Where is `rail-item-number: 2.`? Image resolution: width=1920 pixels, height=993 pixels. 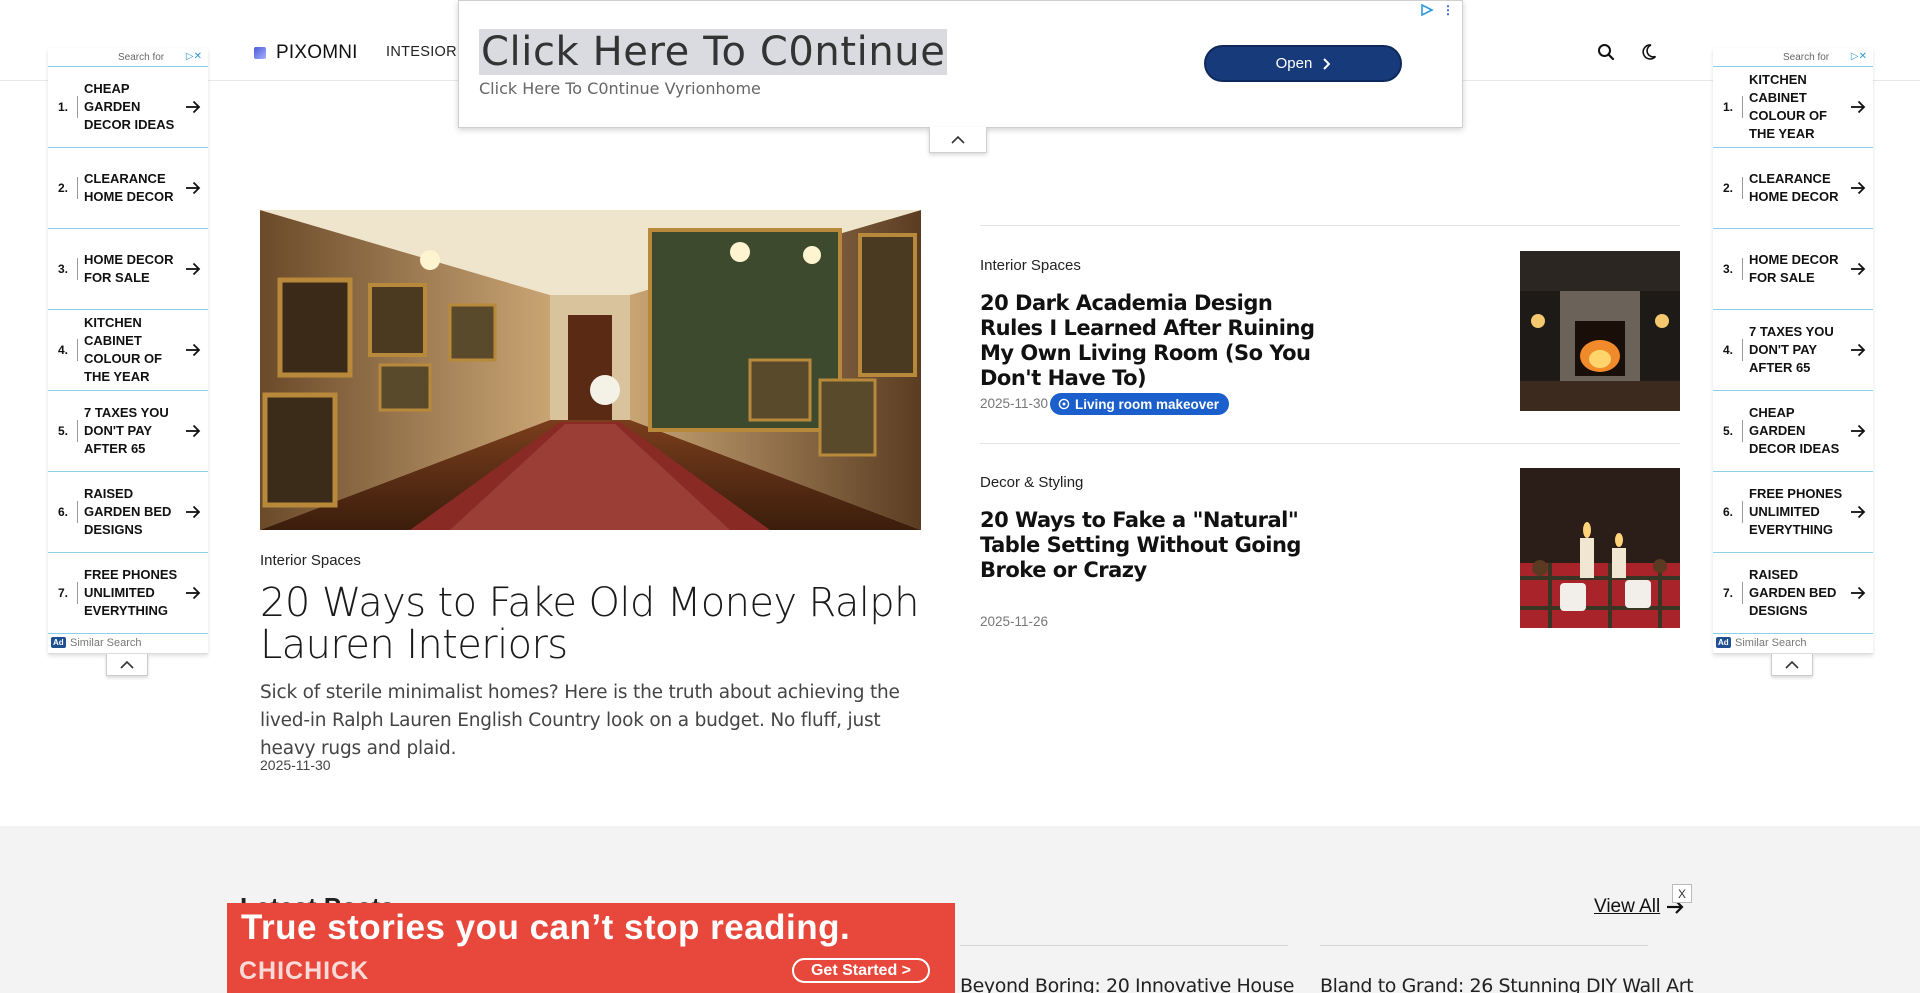 rail-item-number: 2. is located at coordinates (1728, 188).